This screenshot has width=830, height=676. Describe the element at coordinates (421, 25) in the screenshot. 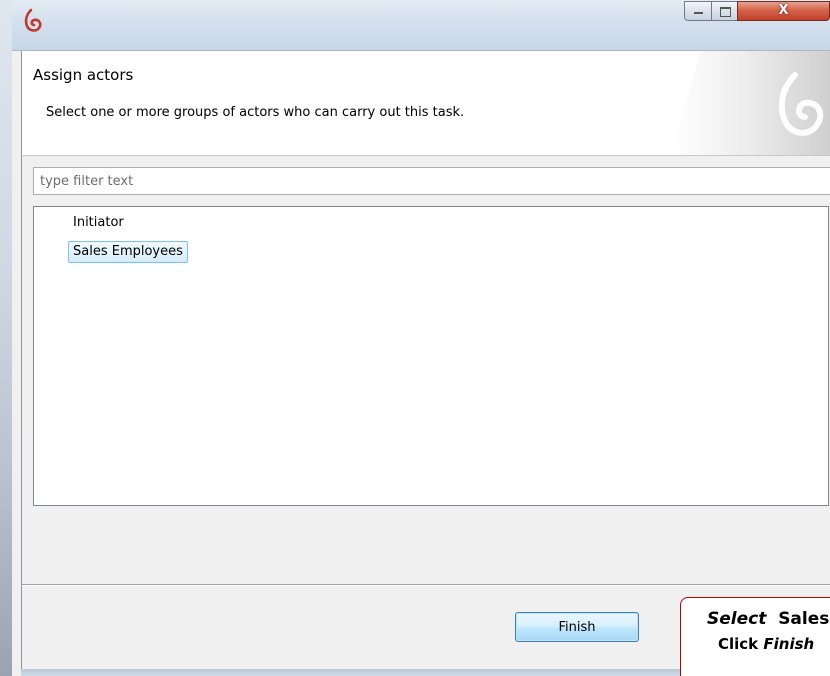

I see `window-titlebar: X` at that location.